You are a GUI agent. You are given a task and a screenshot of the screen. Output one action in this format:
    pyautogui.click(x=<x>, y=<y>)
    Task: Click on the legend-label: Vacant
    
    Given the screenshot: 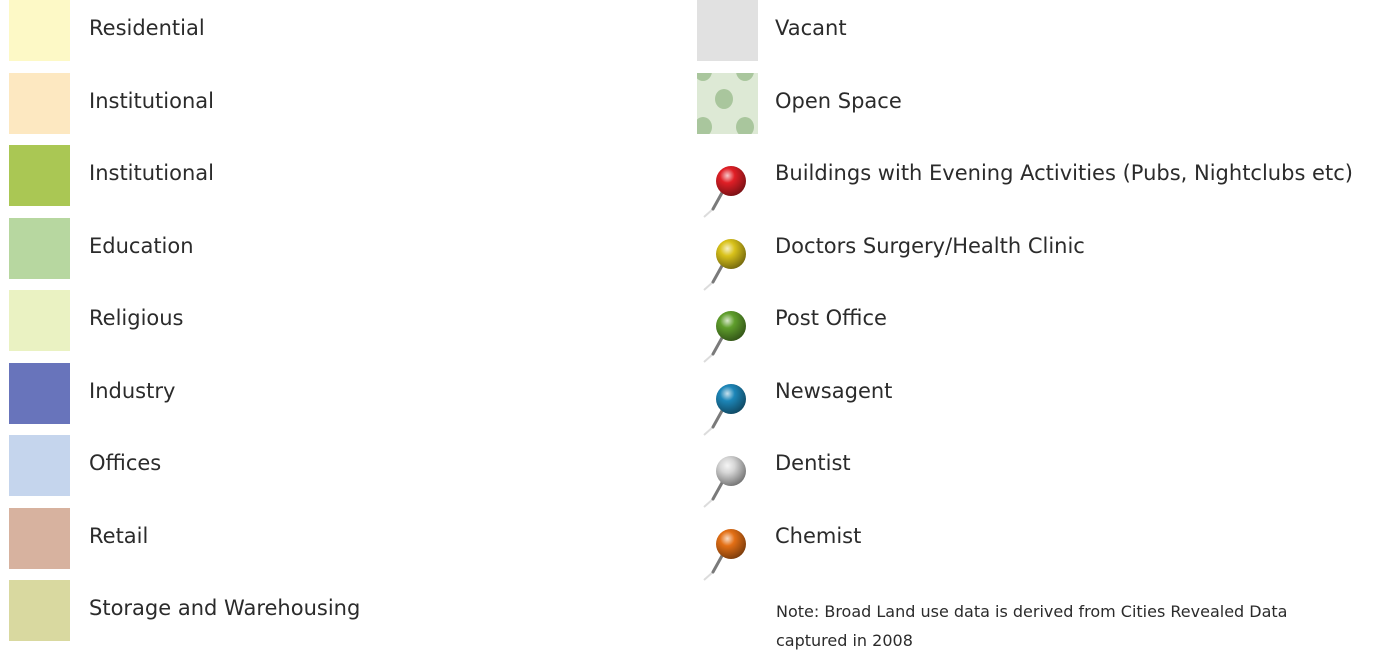 What is the action you would take?
    pyautogui.click(x=811, y=28)
    